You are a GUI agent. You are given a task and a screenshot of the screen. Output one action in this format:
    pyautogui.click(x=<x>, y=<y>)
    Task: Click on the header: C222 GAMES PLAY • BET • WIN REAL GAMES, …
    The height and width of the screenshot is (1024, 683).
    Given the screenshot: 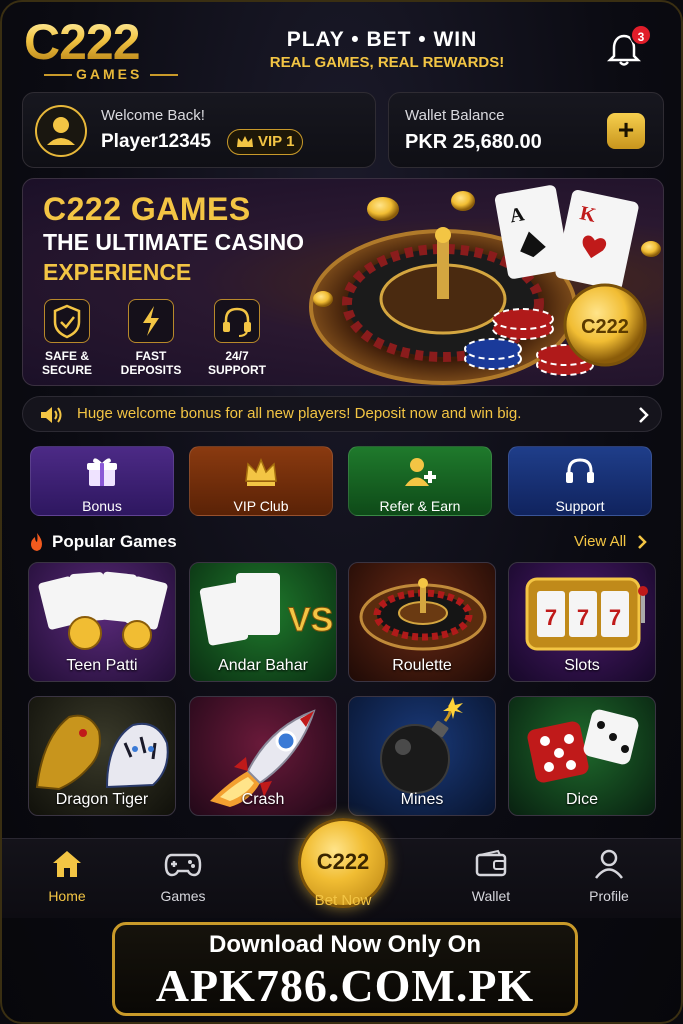 What is the action you would take?
    pyautogui.click(x=341, y=45)
    